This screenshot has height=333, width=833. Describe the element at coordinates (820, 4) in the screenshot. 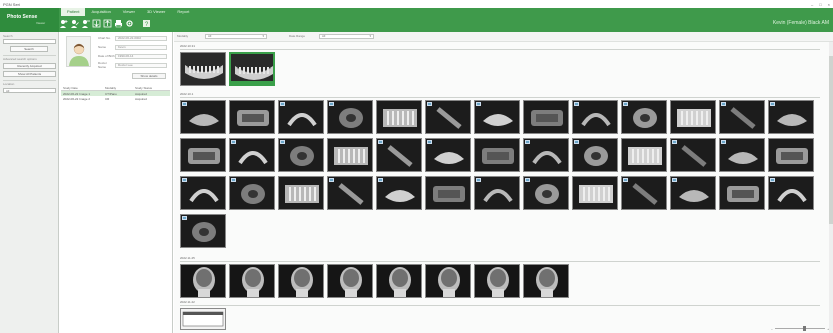

I see `maximize-icon: □` at that location.